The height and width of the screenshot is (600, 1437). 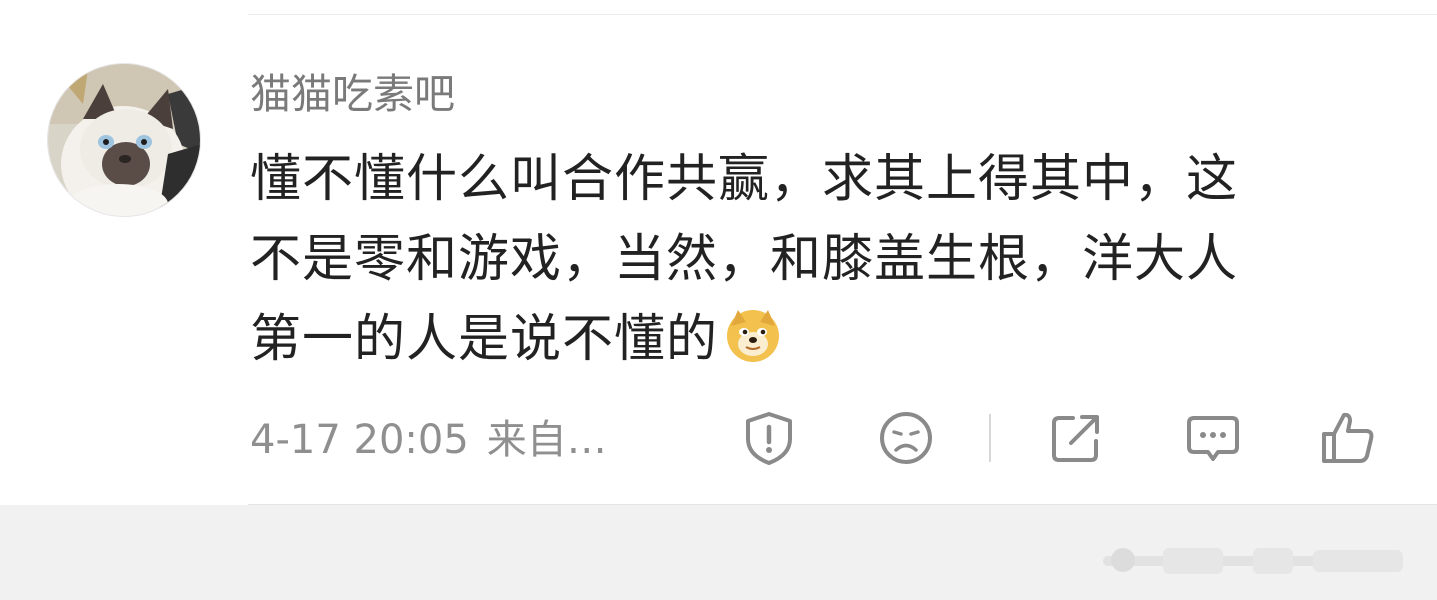 I want to click on blurred-watermark, so click(x=1253, y=562).